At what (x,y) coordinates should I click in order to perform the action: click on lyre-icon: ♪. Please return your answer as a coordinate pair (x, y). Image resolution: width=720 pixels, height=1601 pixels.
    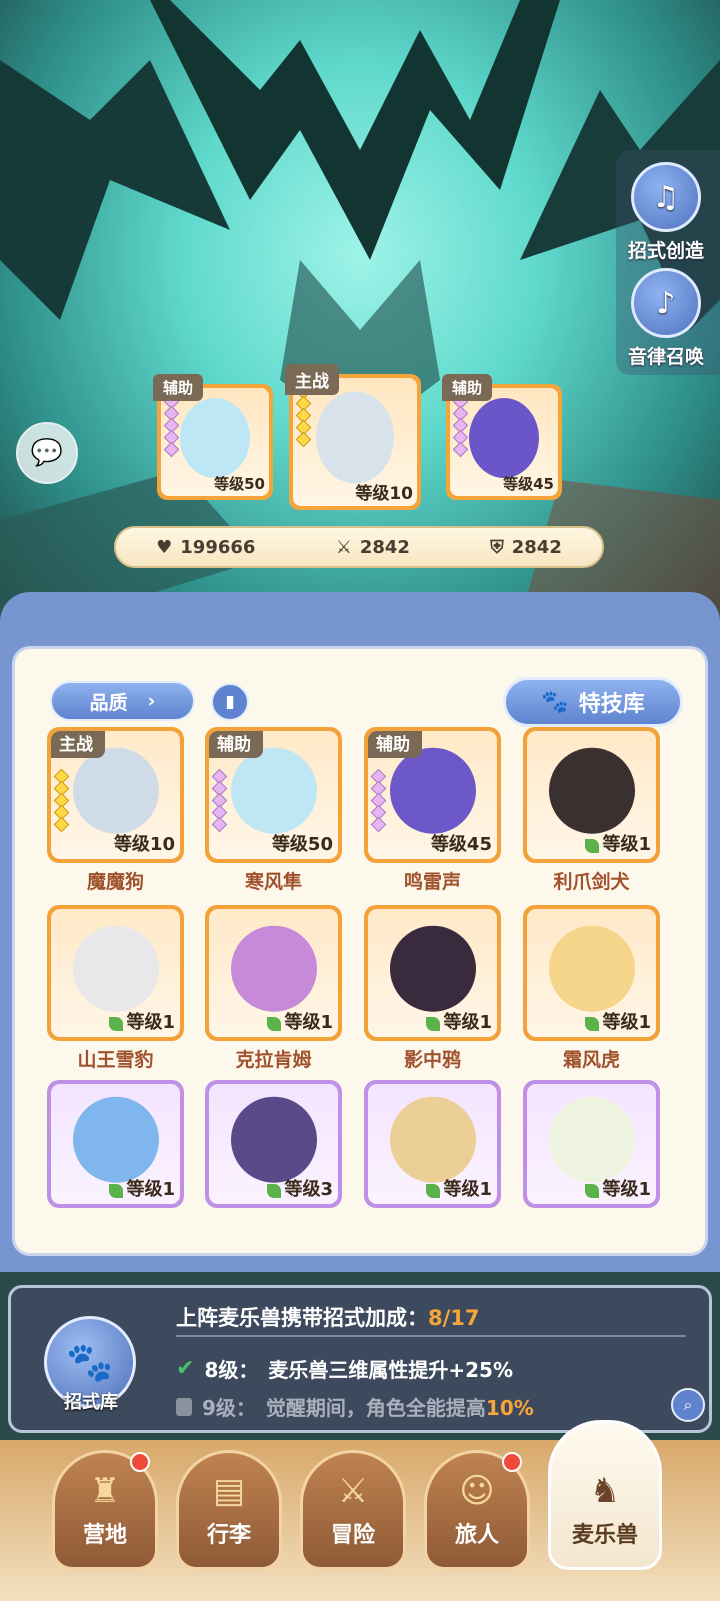
    Looking at the image, I should click on (666, 303).